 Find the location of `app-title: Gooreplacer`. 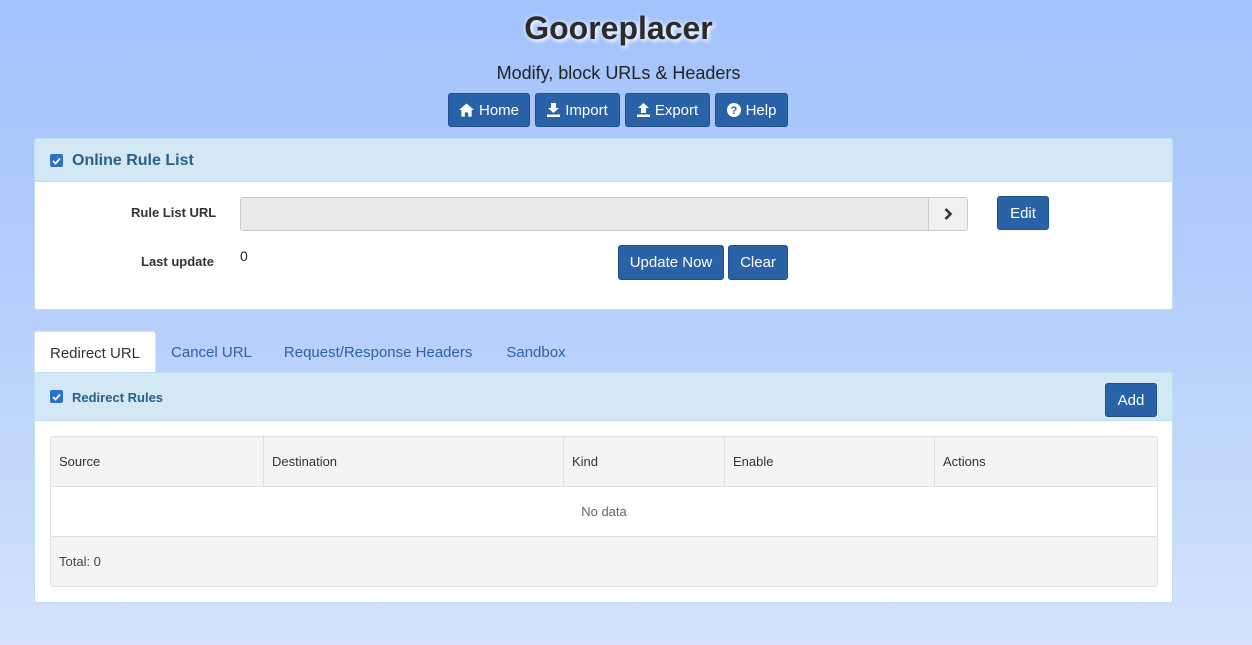

app-title: Gooreplacer is located at coordinates (618, 28).